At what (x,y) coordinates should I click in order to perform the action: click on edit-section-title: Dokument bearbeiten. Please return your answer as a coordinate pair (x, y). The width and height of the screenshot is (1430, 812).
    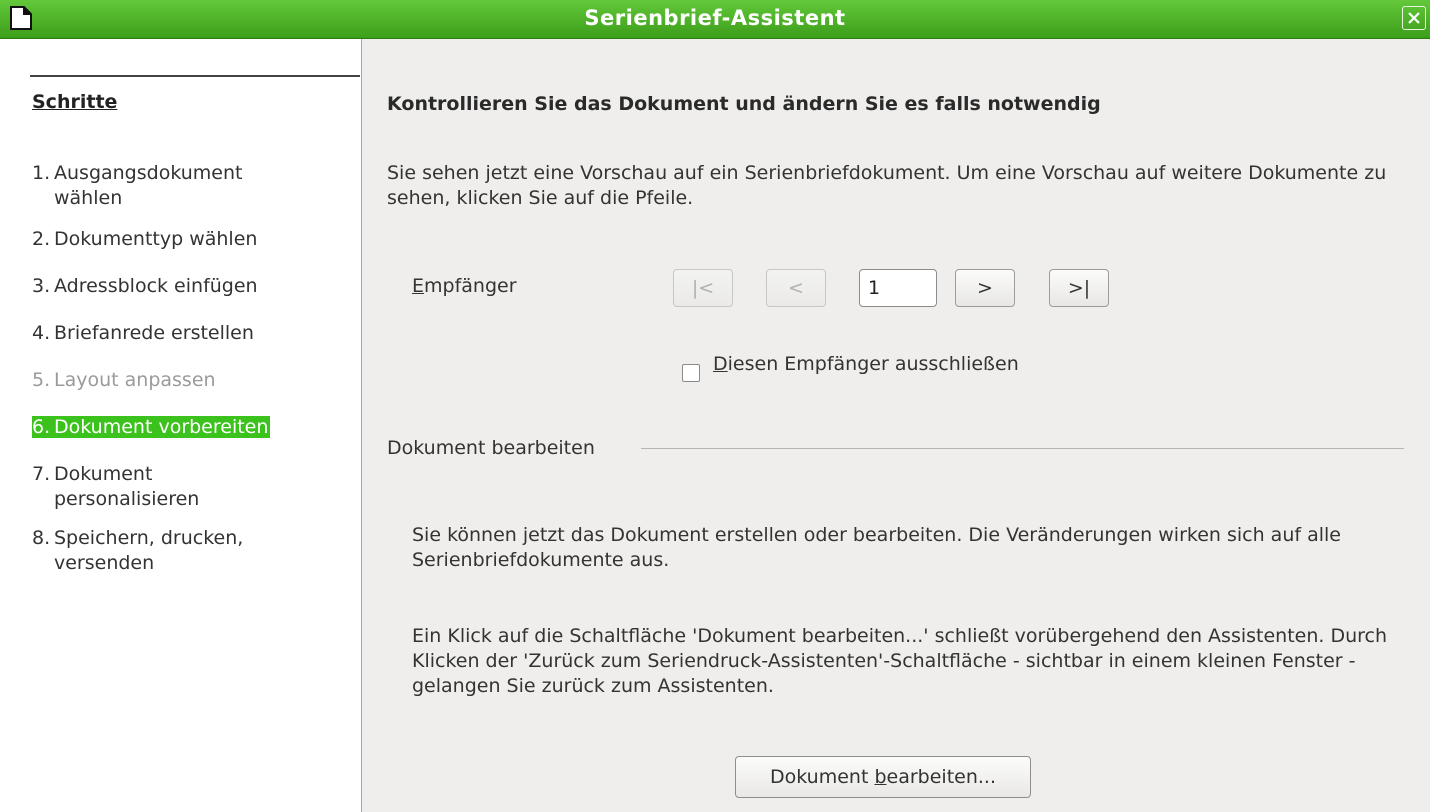
    Looking at the image, I should click on (491, 448).